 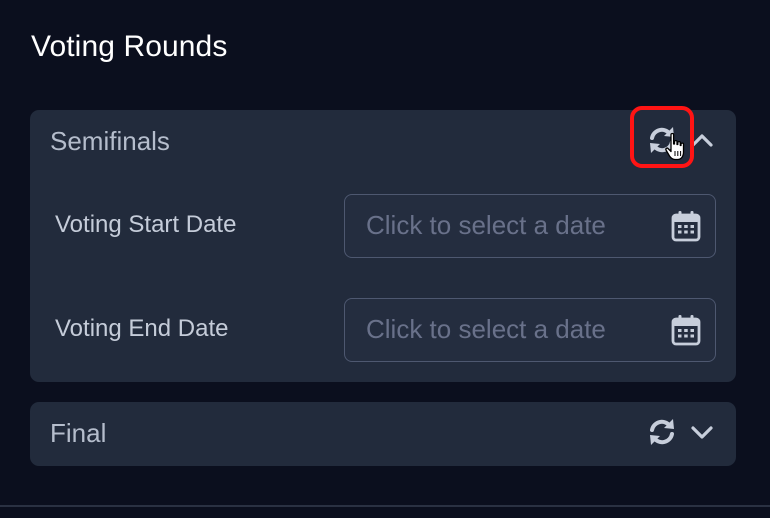 I want to click on round-title: Semifinals, so click(x=110, y=141).